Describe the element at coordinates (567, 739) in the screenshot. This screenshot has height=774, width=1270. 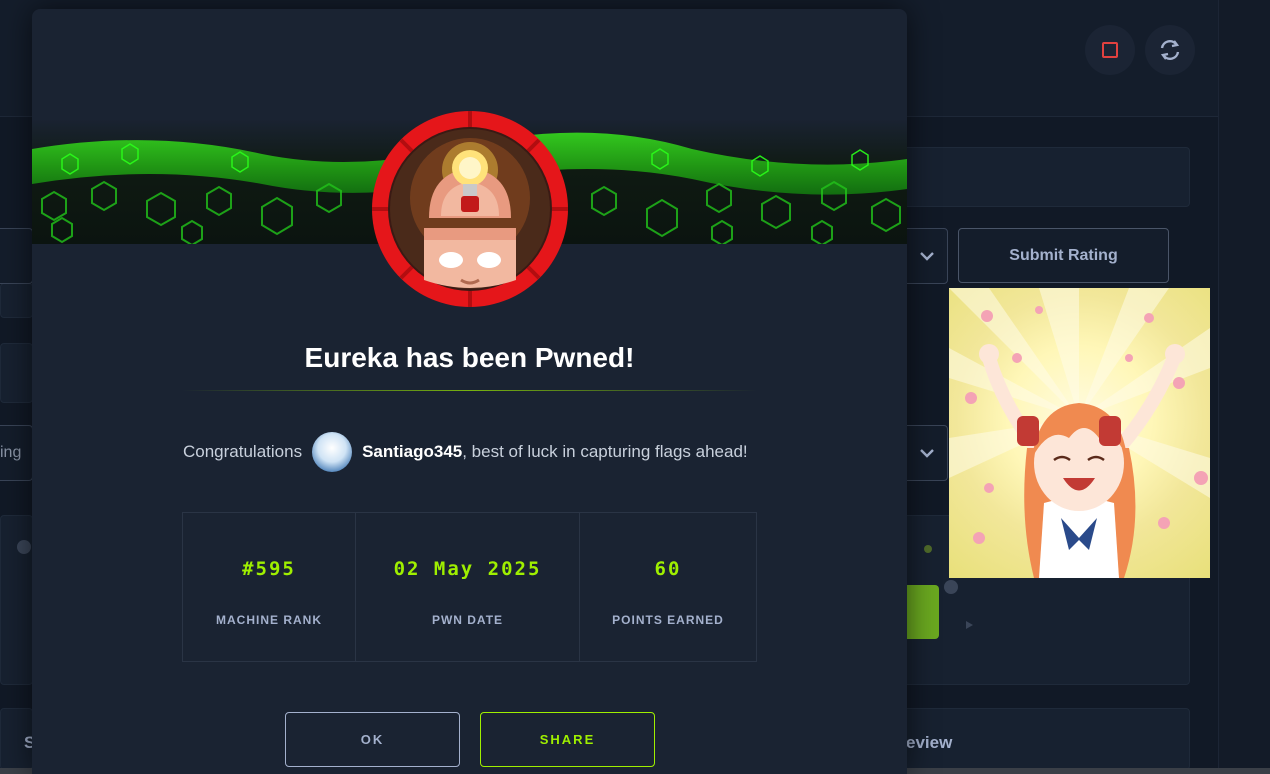
I see `share-button: SHARE` at that location.